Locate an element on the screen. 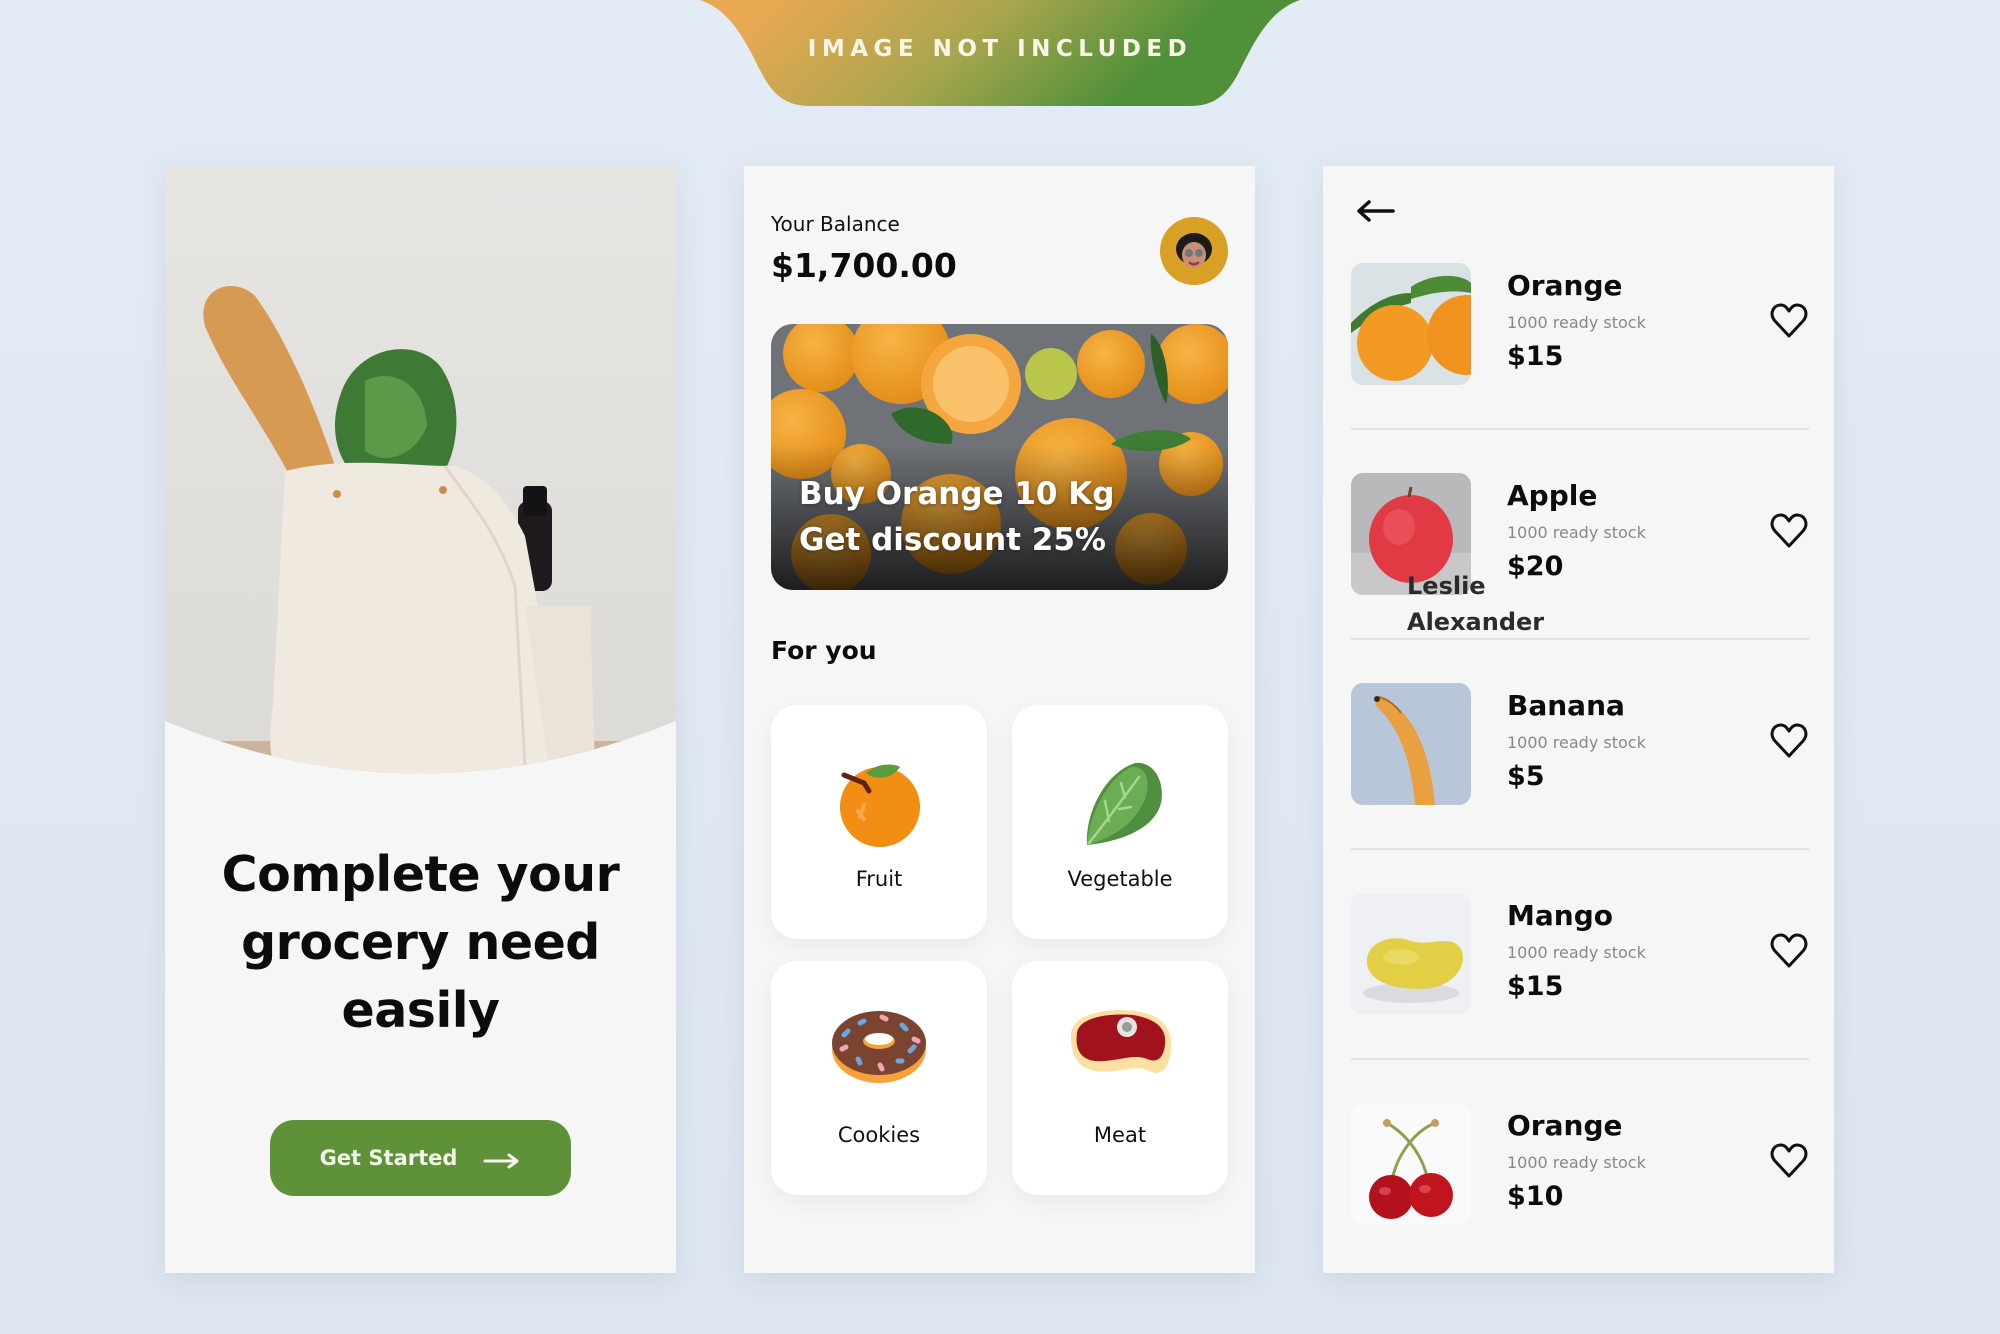  orange-icon is located at coordinates (879, 798).